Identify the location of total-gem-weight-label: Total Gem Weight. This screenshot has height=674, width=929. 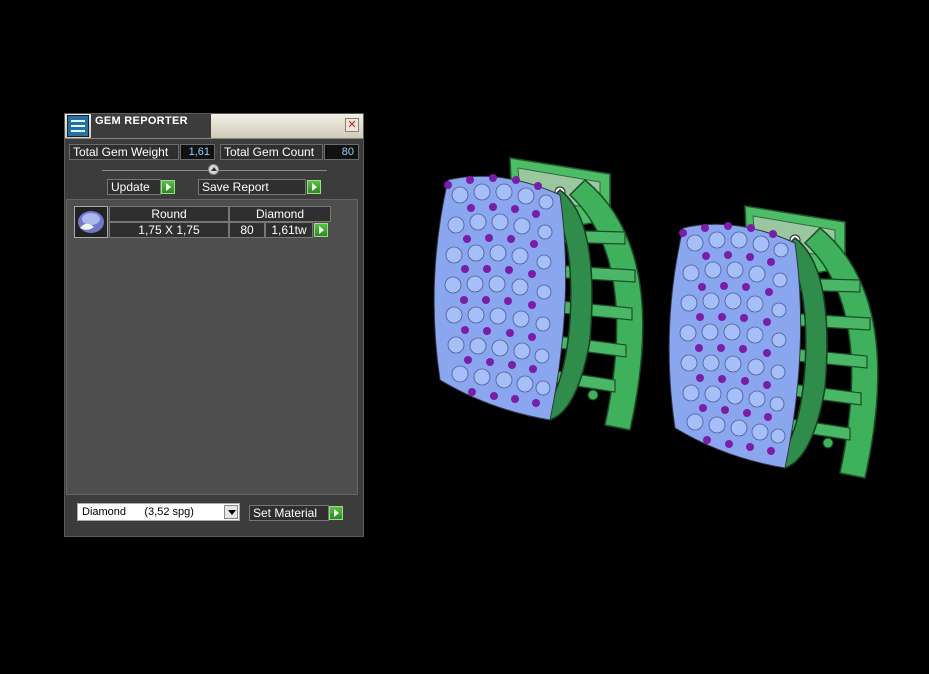
(124, 152).